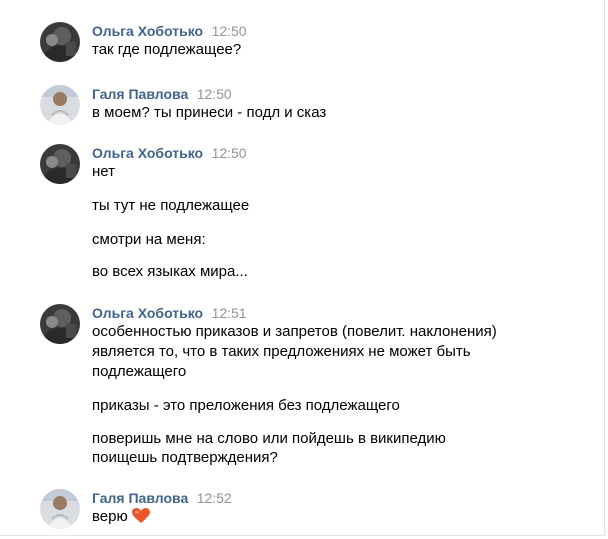 This screenshot has width=608, height=539. Describe the element at coordinates (171, 205) in the screenshot. I see `message-text: ты тут не подлежащее` at that location.